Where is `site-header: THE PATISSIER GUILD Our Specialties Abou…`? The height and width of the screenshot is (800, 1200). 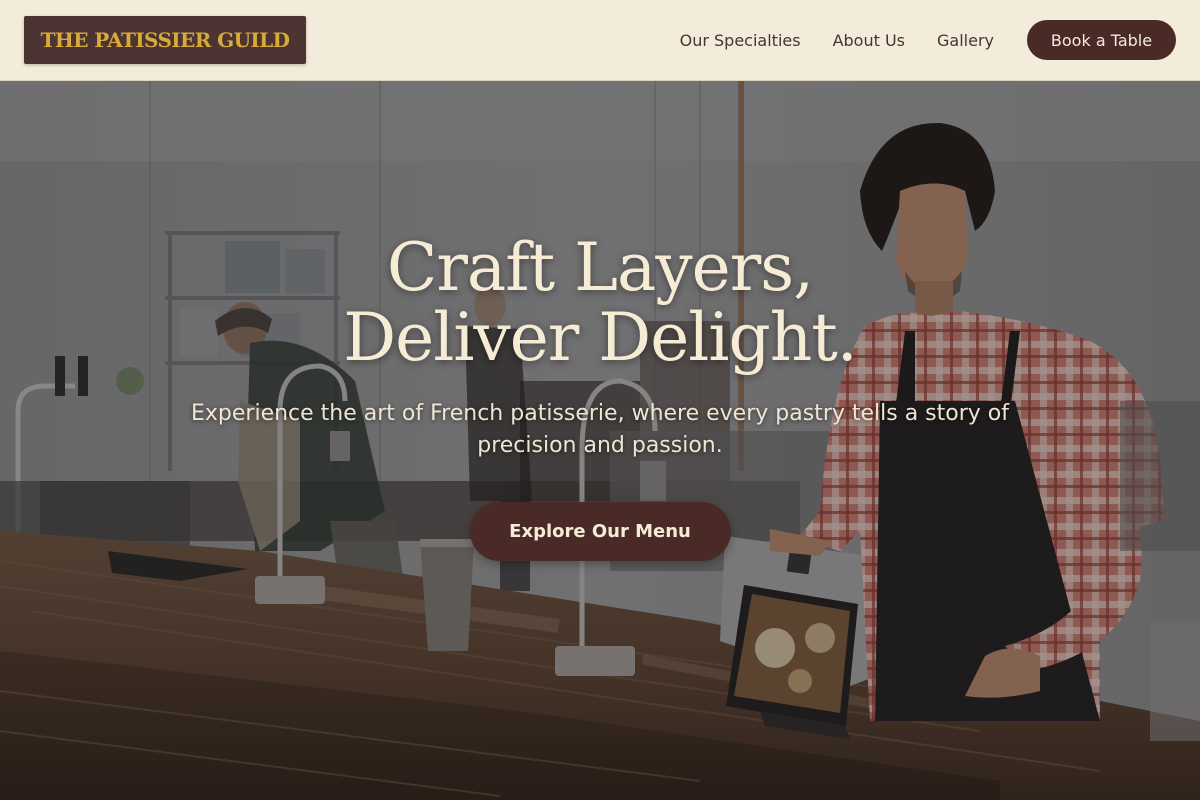
site-header: THE PATISSIER GUILD Our Specialties Abou… is located at coordinates (600, 40).